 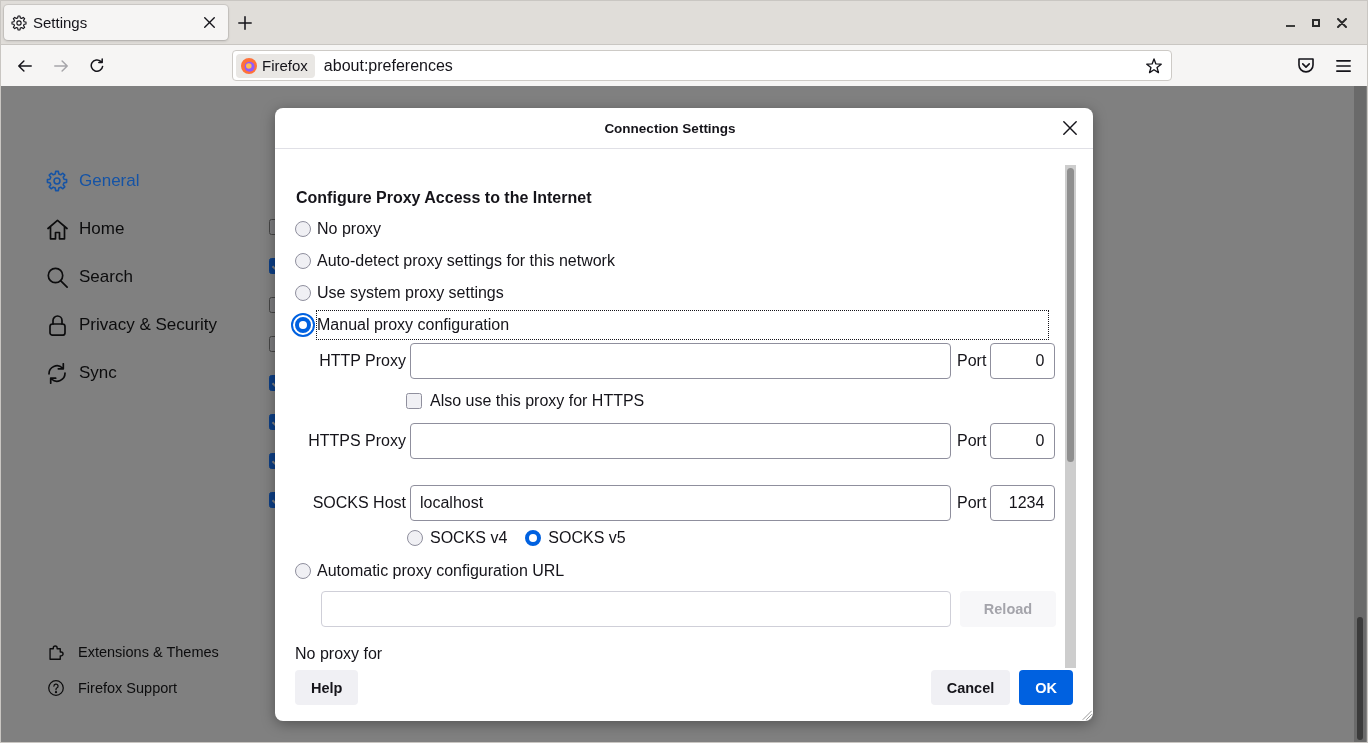 What do you see at coordinates (537, 401) in the screenshot?
I see `checkbox-label: Also use this proxy for HTTPS` at bounding box center [537, 401].